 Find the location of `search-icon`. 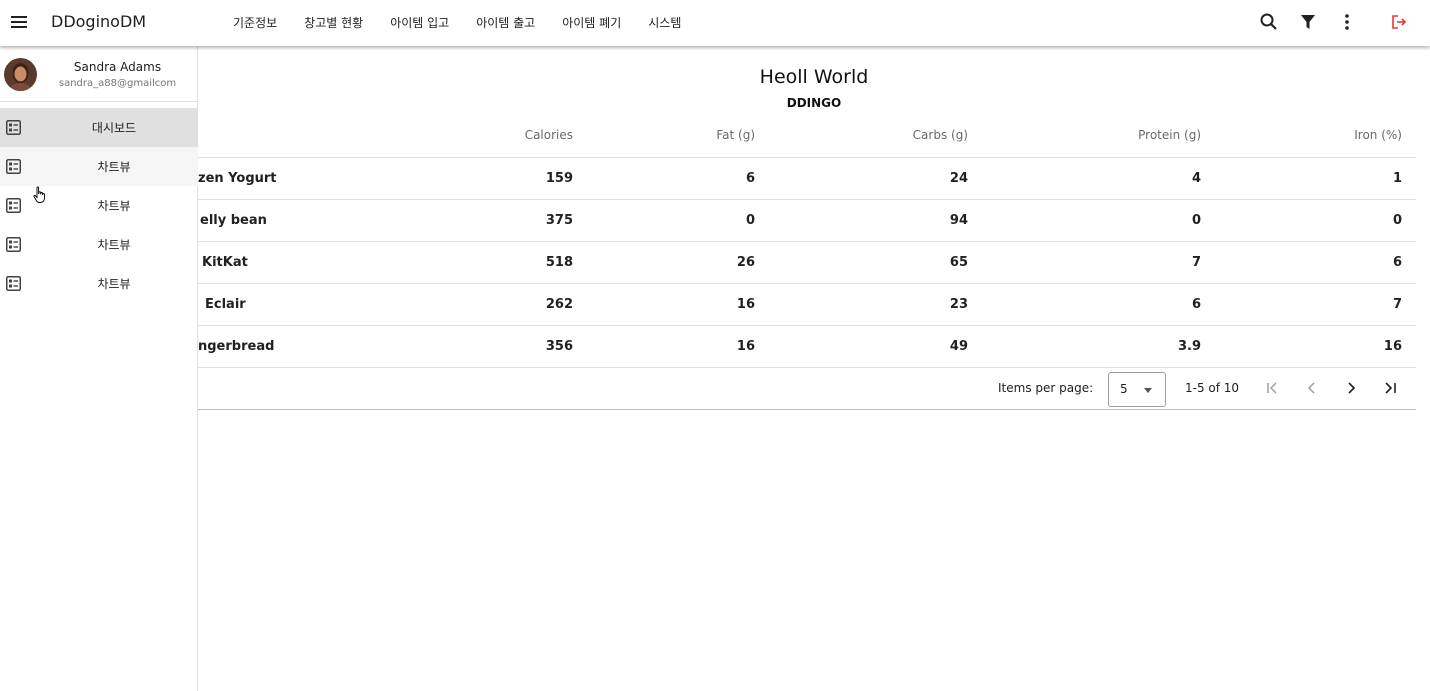

search-icon is located at coordinates (1269, 22).